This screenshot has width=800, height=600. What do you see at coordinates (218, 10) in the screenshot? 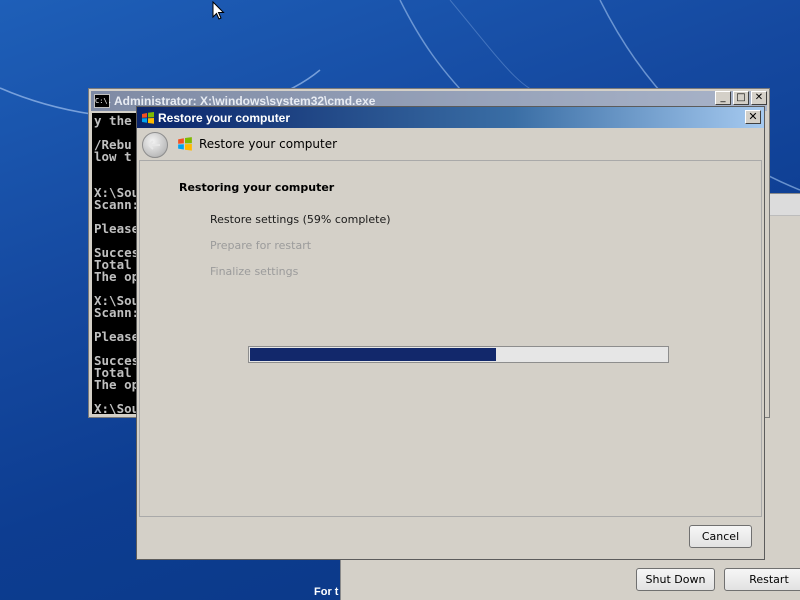
I see `mouse-cursor-icon` at bounding box center [218, 10].